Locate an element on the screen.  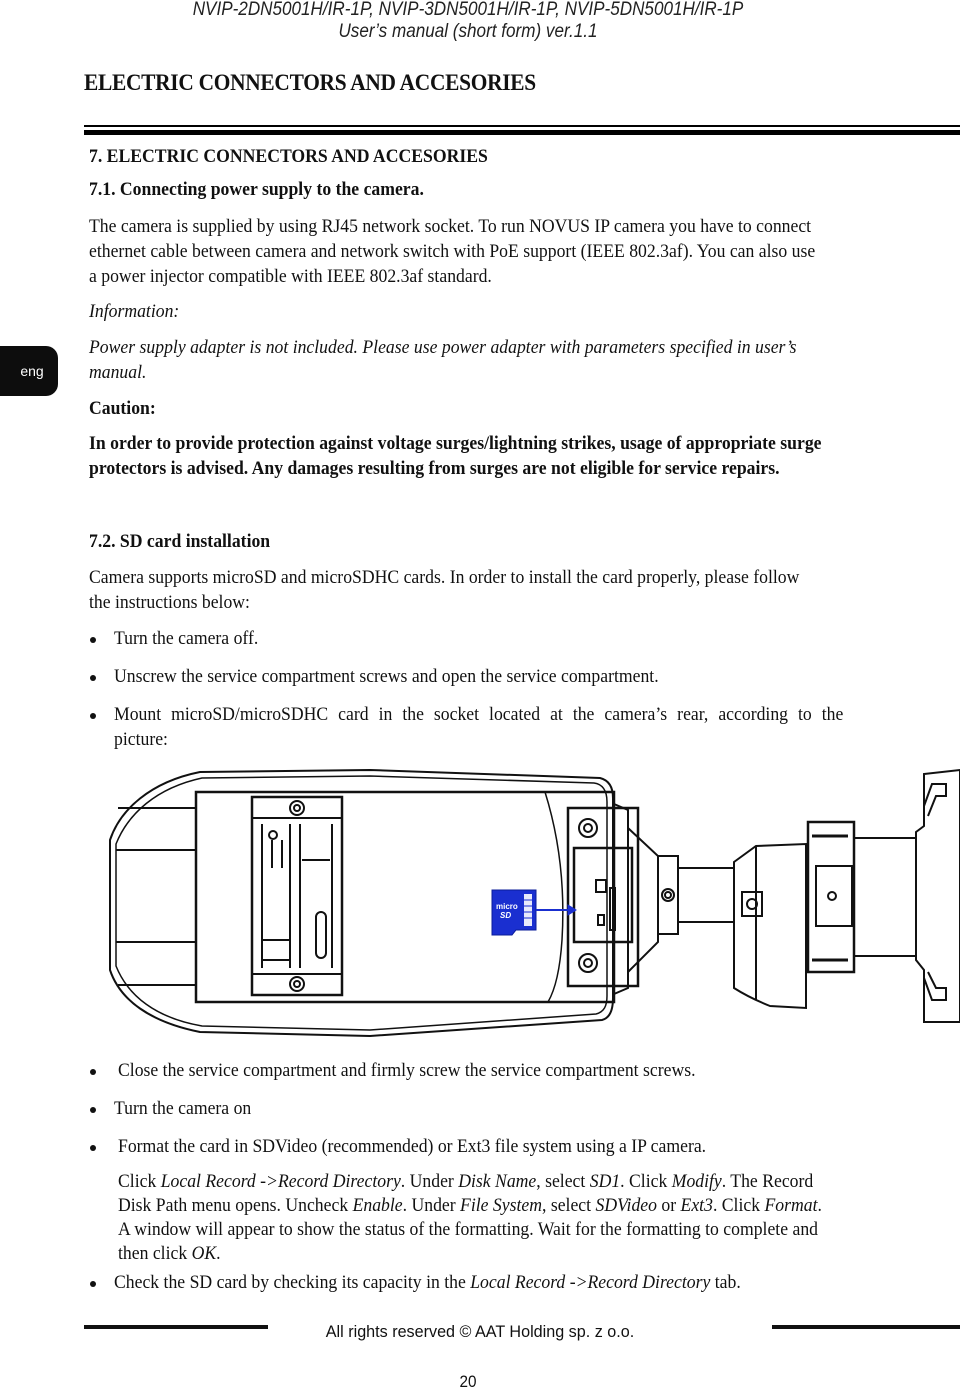
microsd-card-label: micro is located at coordinates (507, 906).